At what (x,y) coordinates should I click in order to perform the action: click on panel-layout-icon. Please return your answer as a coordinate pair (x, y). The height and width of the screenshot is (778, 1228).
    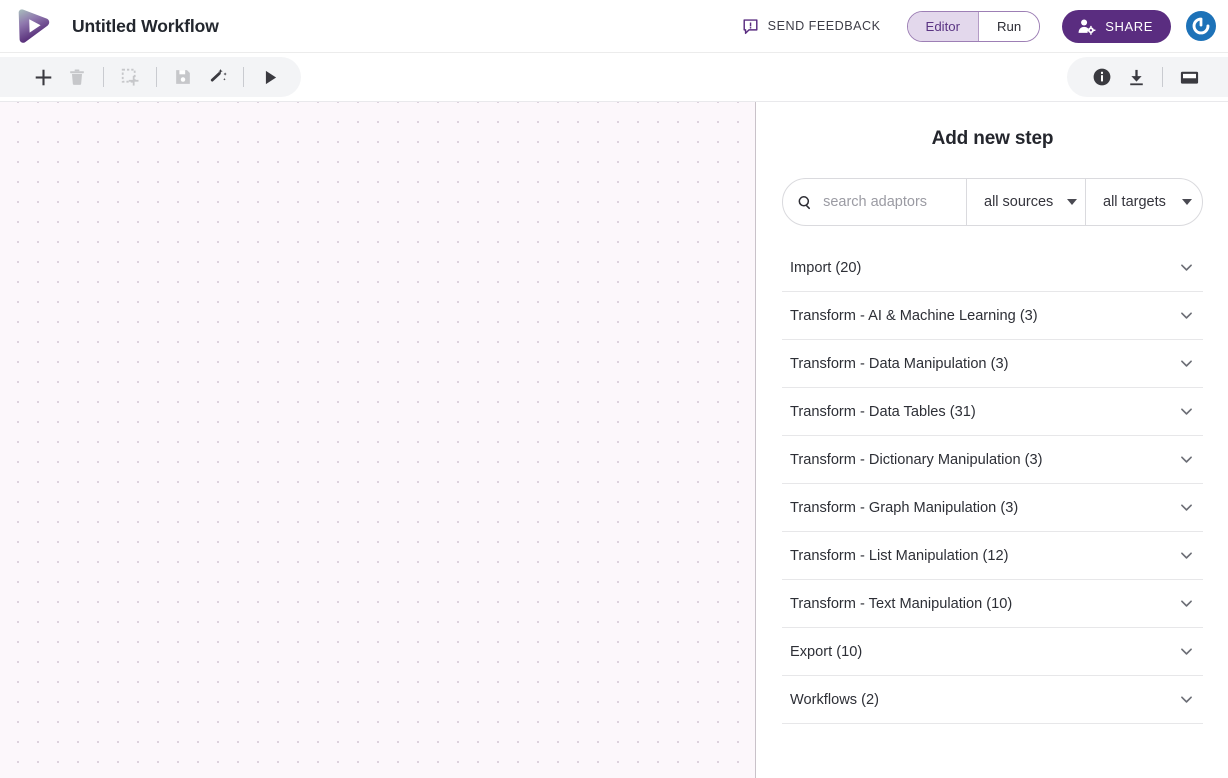
    Looking at the image, I should click on (1189, 77).